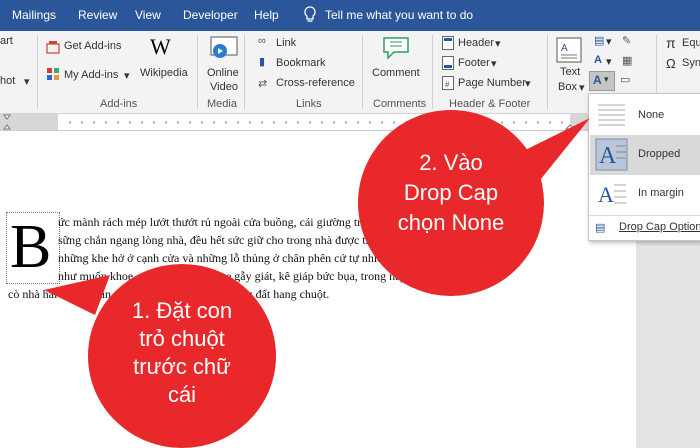 The height and width of the screenshot is (448, 700). Describe the element at coordinates (182, 338) in the screenshot. I see `callout-1-line: trỏ chuột` at that location.